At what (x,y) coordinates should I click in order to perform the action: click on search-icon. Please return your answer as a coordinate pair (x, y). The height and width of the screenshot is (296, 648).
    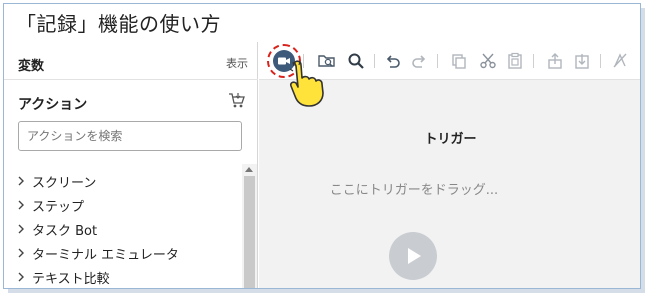
    Looking at the image, I should click on (356, 61).